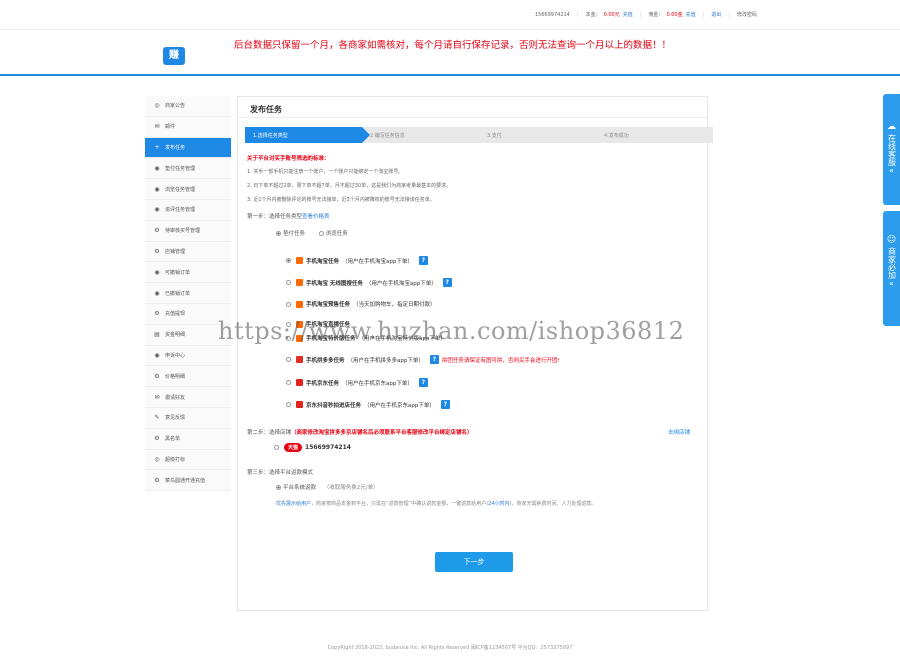 The height and width of the screenshot is (667, 900). What do you see at coordinates (183, 231) in the screenshot?
I see `sidebar-item-label: 待审核买号管理` at bounding box center [183, 231].